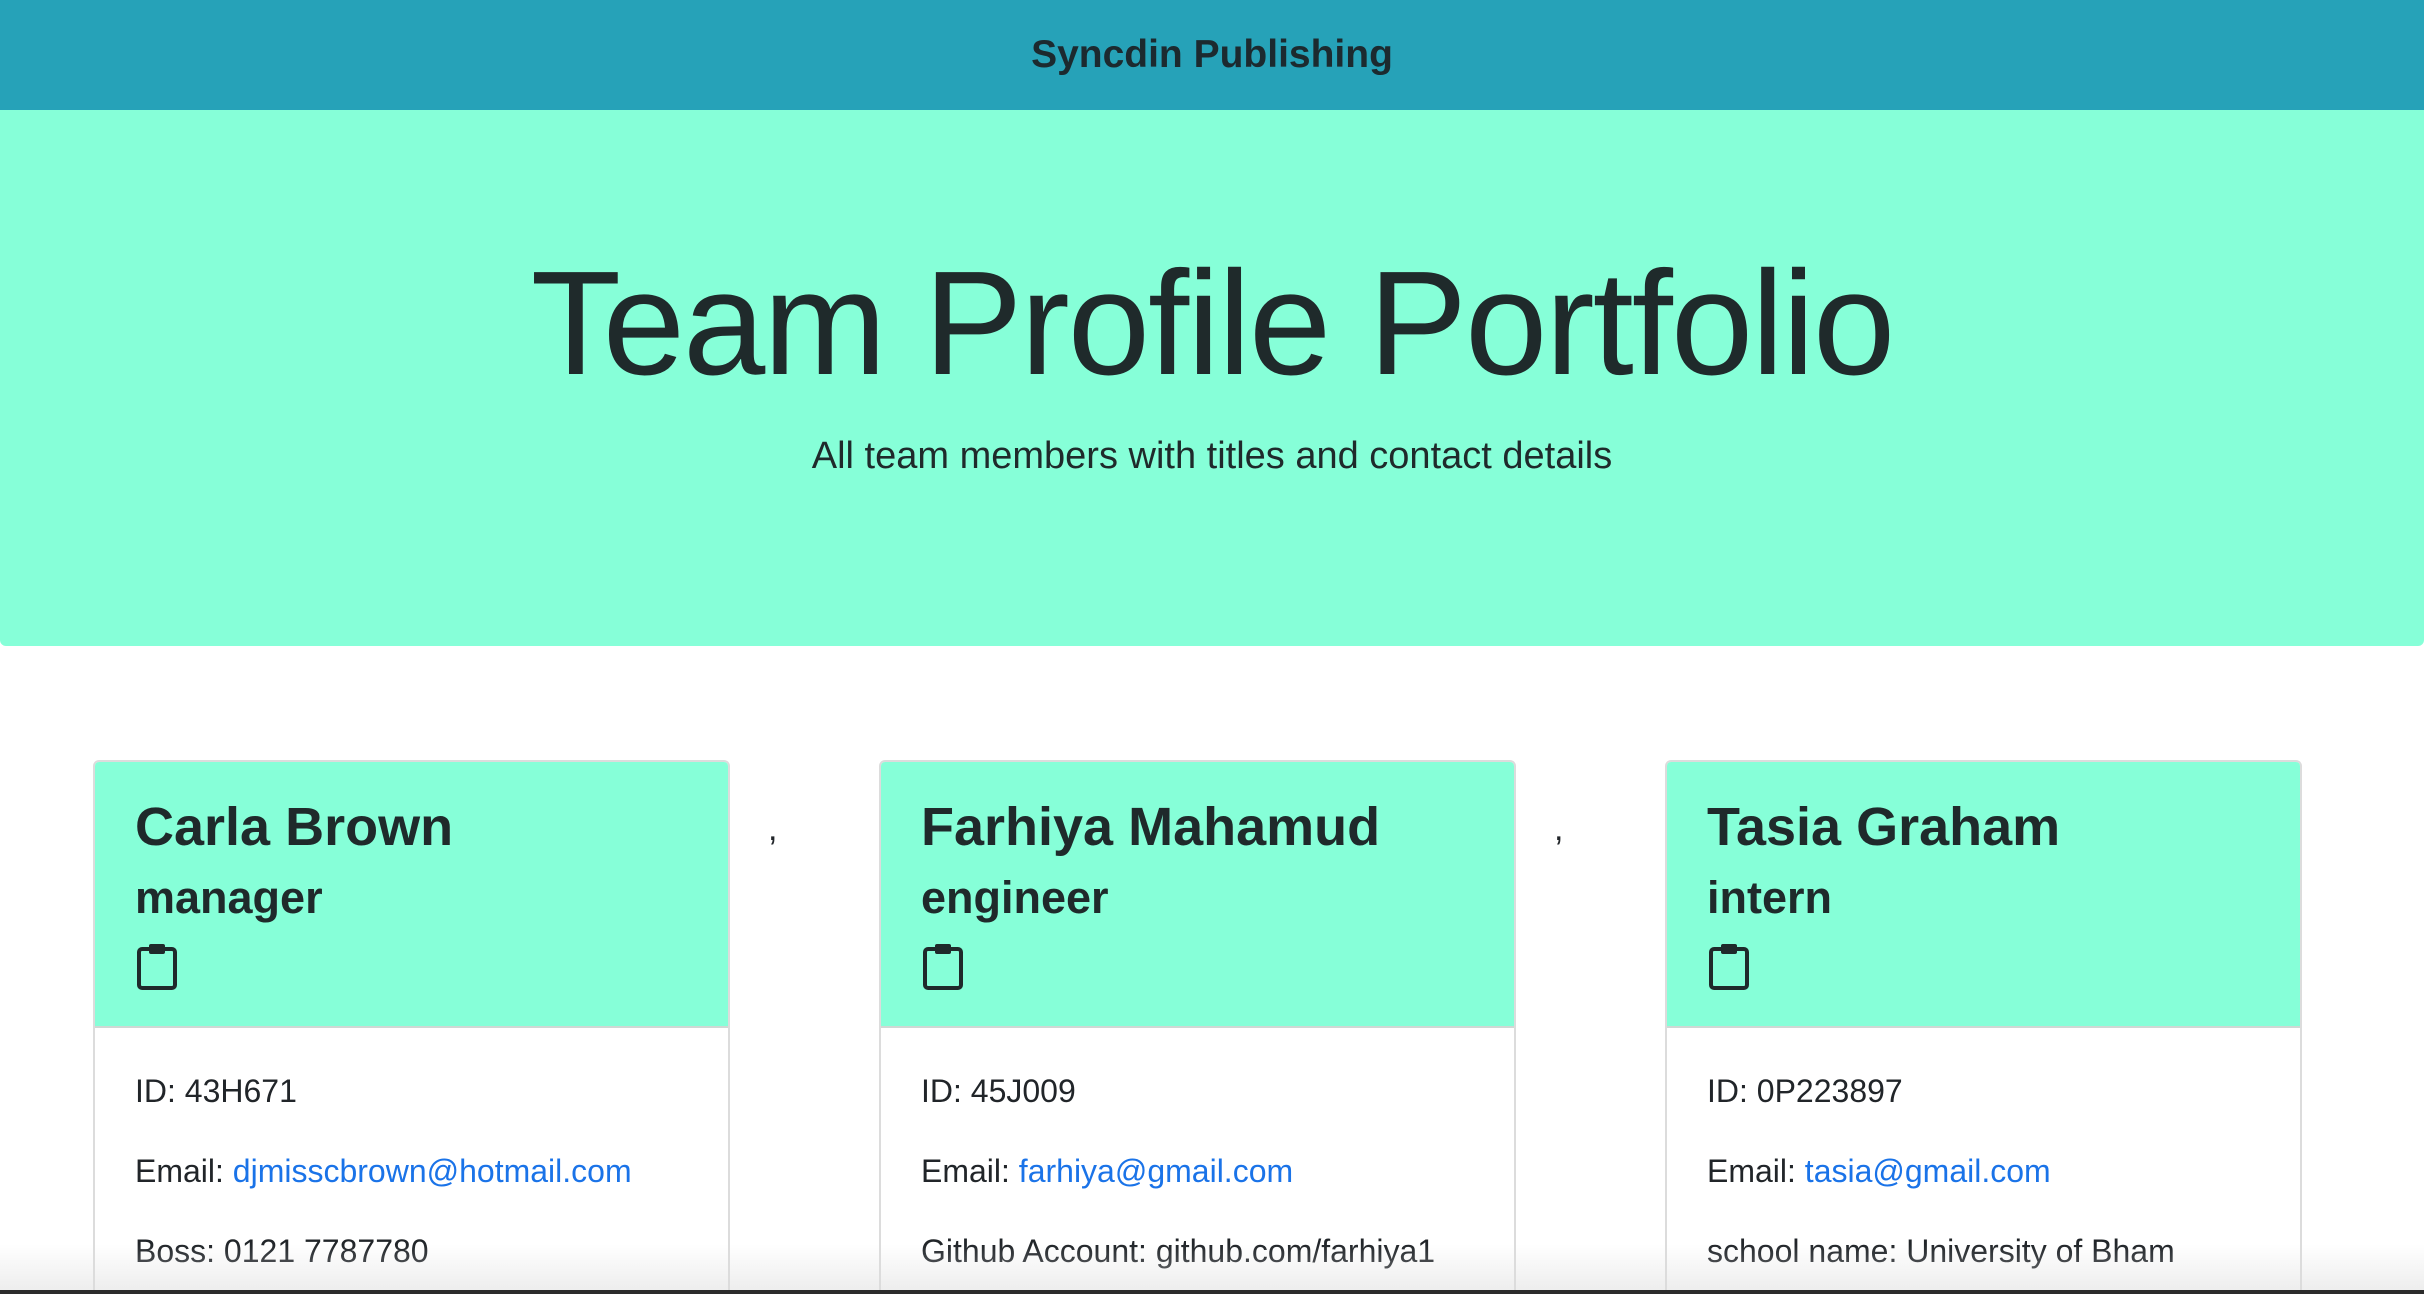 The image size is (2424, 1294). I want to click on member-role: intern, so click(1770, 897).